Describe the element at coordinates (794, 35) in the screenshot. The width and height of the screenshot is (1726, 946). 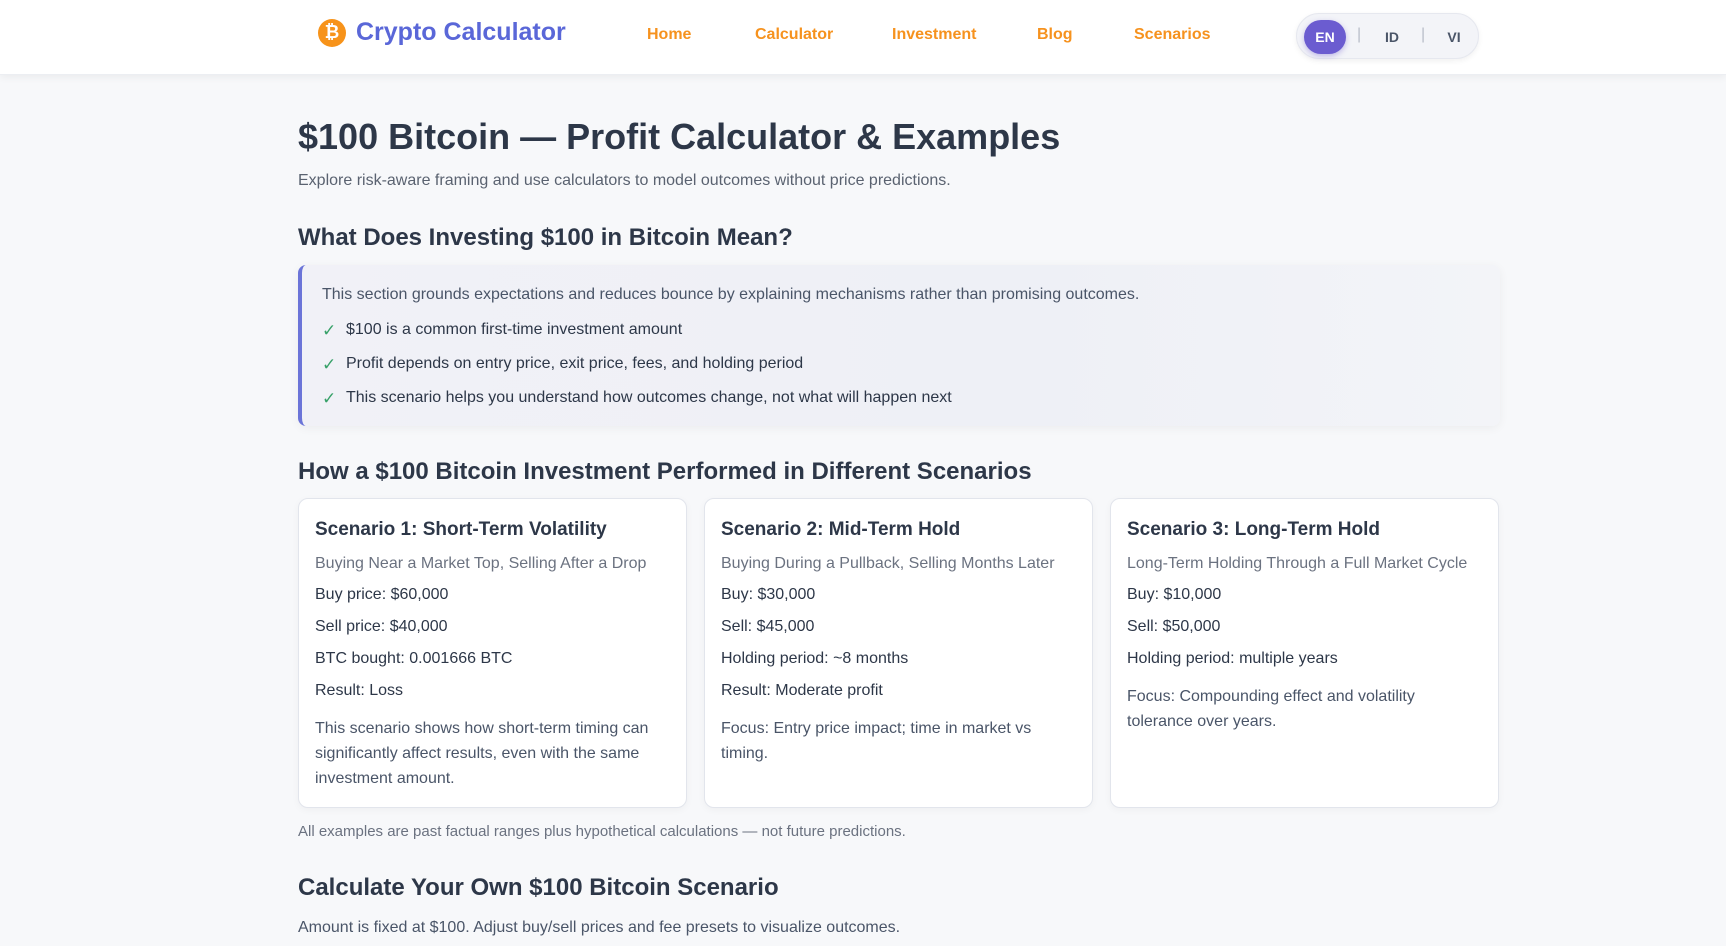
I see `nav-link-calculator: Calculator` at that location.